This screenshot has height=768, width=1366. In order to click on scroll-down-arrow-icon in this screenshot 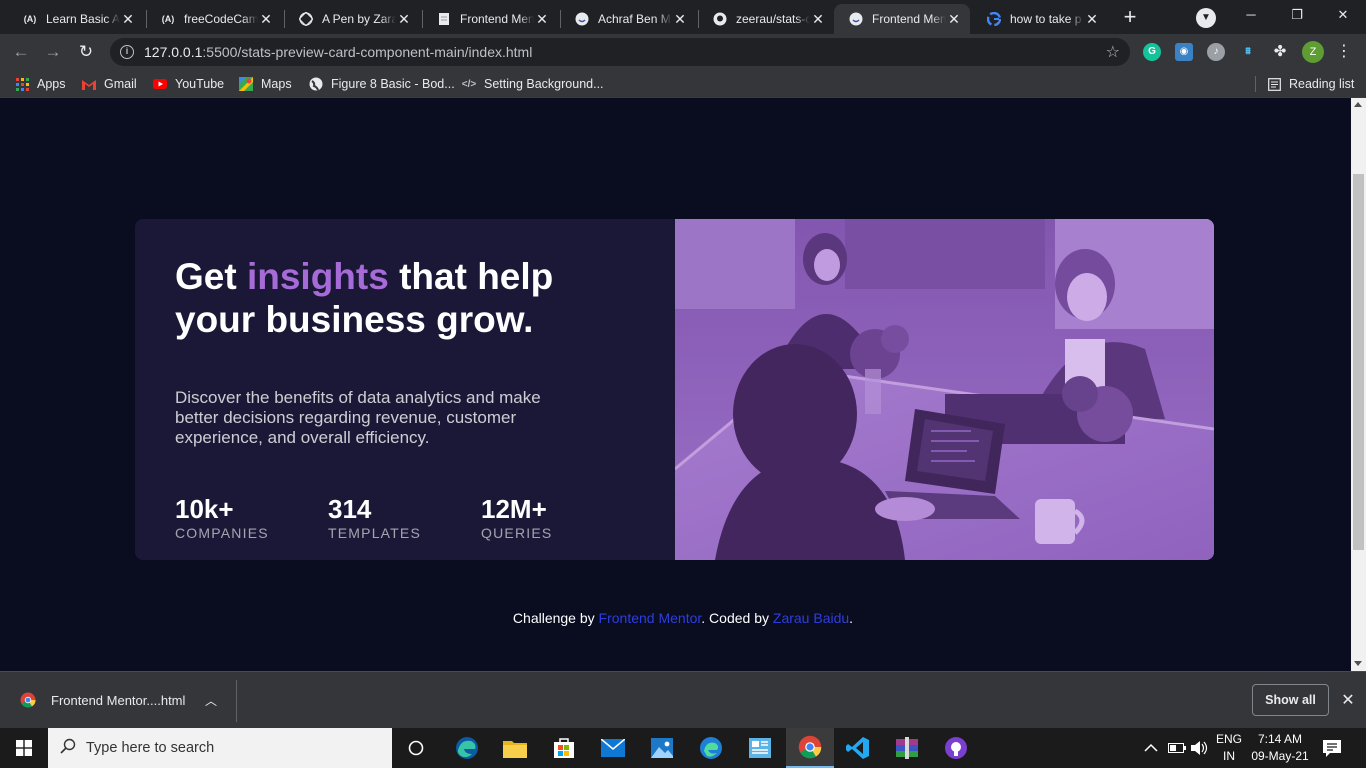, I will do `click(1358, 663)`.